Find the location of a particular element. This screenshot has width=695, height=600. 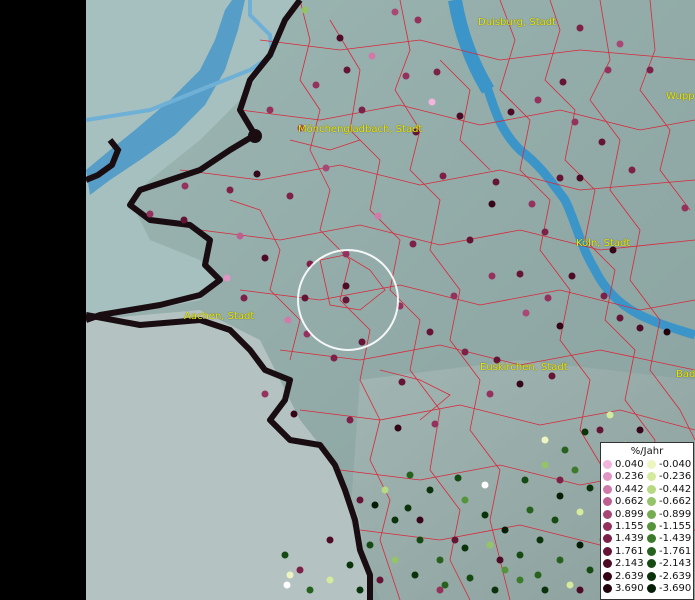

legend-value-negative: -1.155 is located at coordinates (675, 526).